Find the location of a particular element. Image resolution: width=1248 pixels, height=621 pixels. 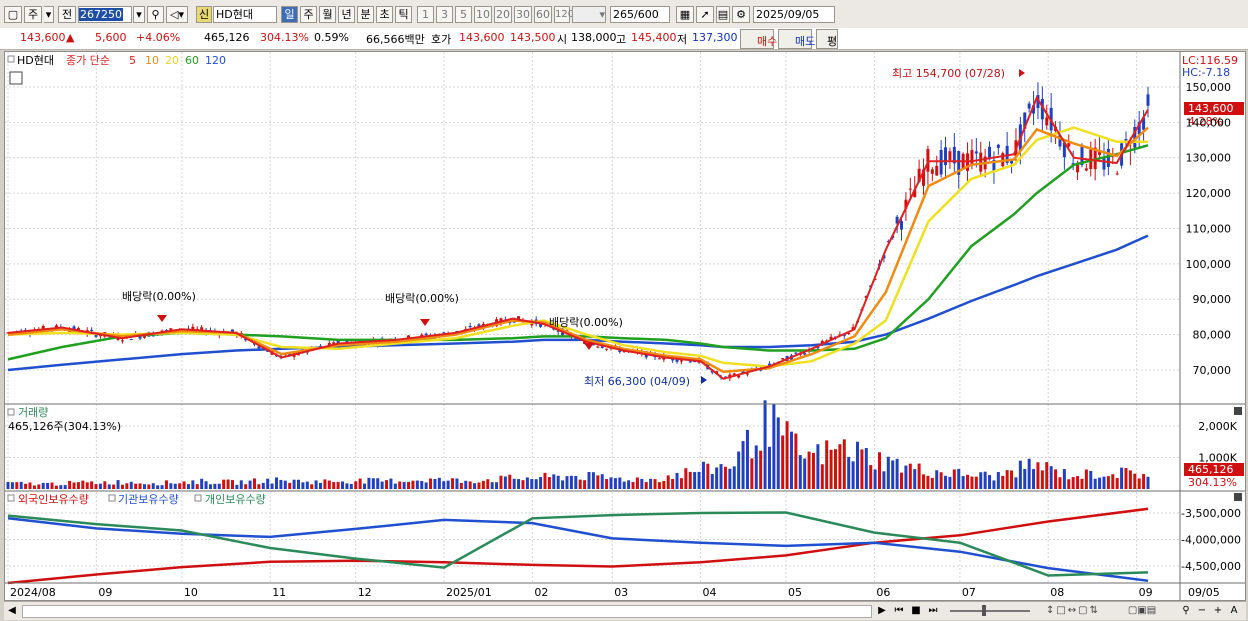

chart-scrollbar: ◀ ▶ ⏮ ■ ⏭ ↕□↔▢⇅ ▢▣▤ ⚲ − + A is located at coordinates (625, 610).